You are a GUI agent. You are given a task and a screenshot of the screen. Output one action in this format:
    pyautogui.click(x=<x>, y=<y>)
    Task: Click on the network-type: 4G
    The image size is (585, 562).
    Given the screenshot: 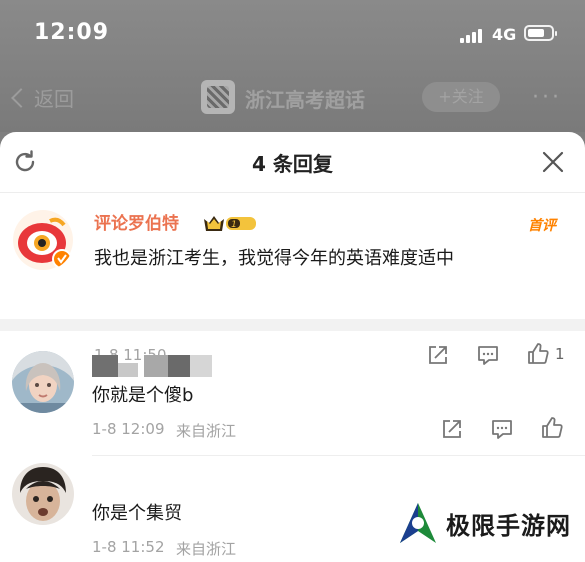 What is the action you would take?
    pyautogui.click(x=504, y=34)
    